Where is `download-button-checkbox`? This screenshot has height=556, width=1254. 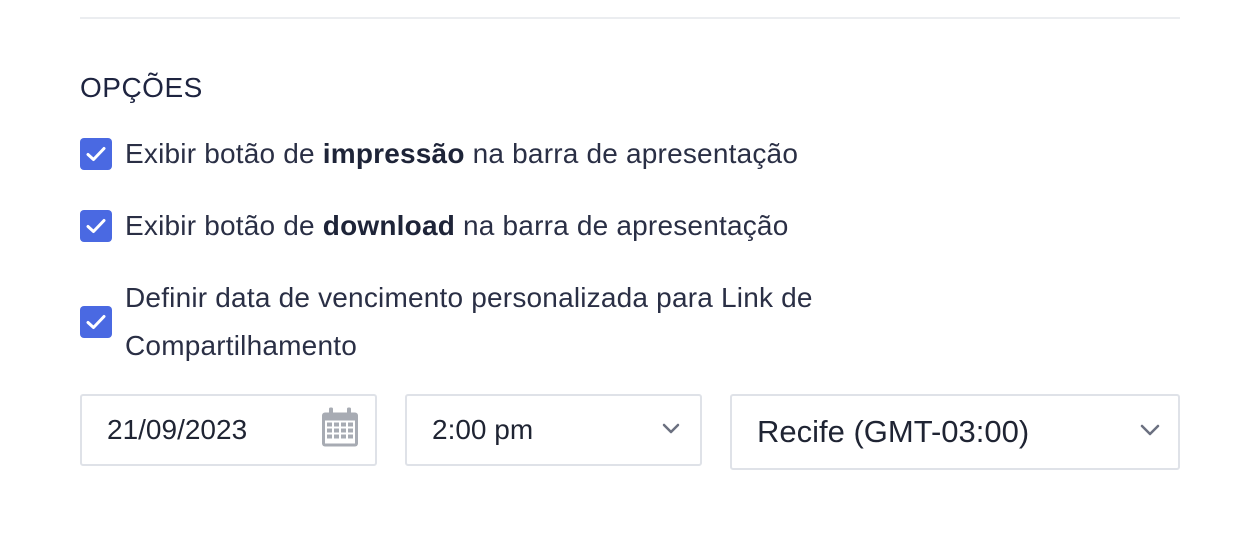
download-button-checkbox is located at coordinates (96, 226).